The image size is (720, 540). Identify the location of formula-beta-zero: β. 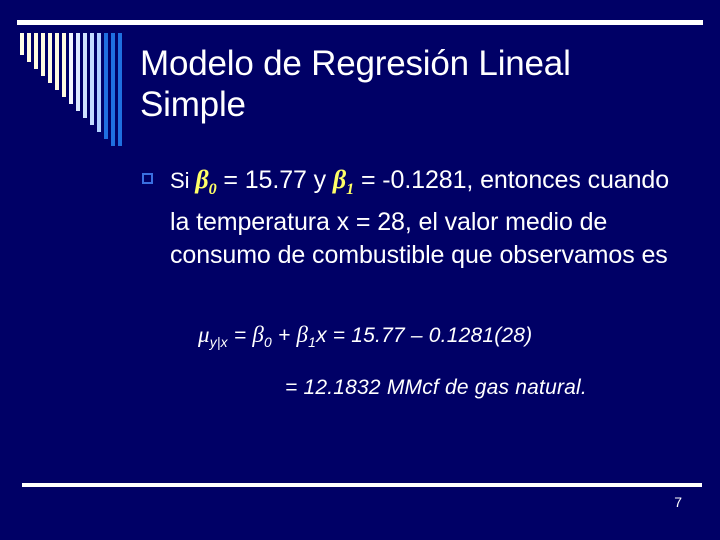
(258, 334).